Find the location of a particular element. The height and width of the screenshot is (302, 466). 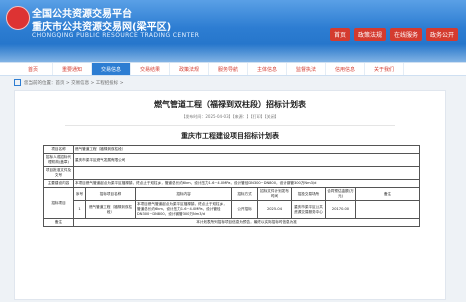

cell-value: 本计划表所列招标项目信息为预告，最终以实际招标时信息为准 is located at coordinates (246, 222).